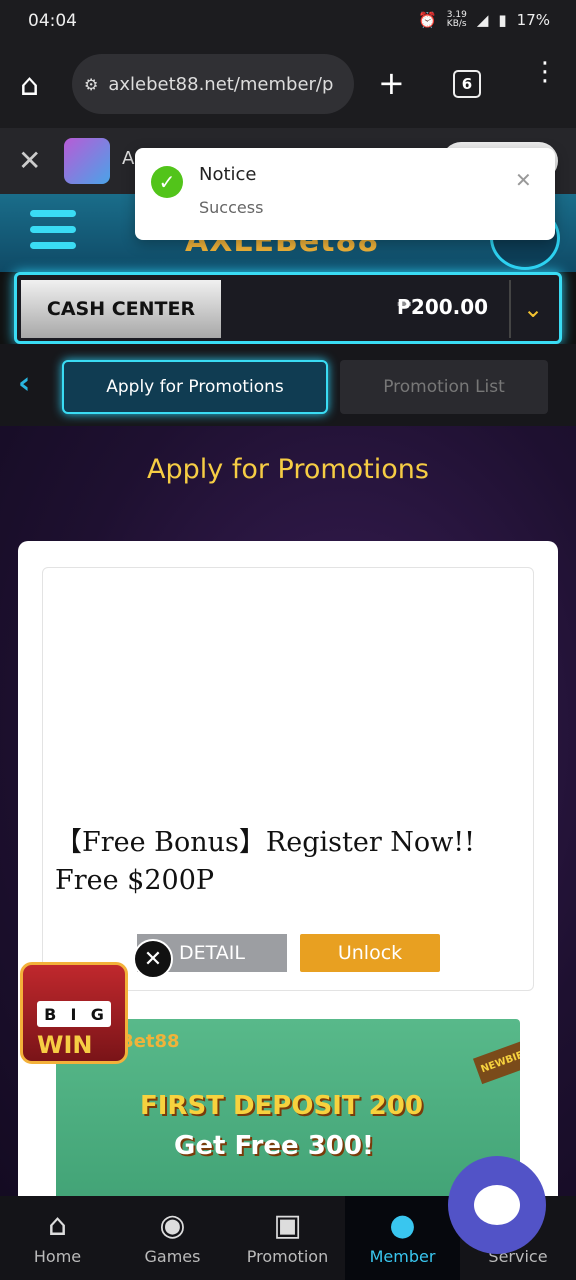 This screenshot has width=576, height=1280. I want to click on address-bar: ⚙ axlebet88.net/member/p, so click(213, 84).